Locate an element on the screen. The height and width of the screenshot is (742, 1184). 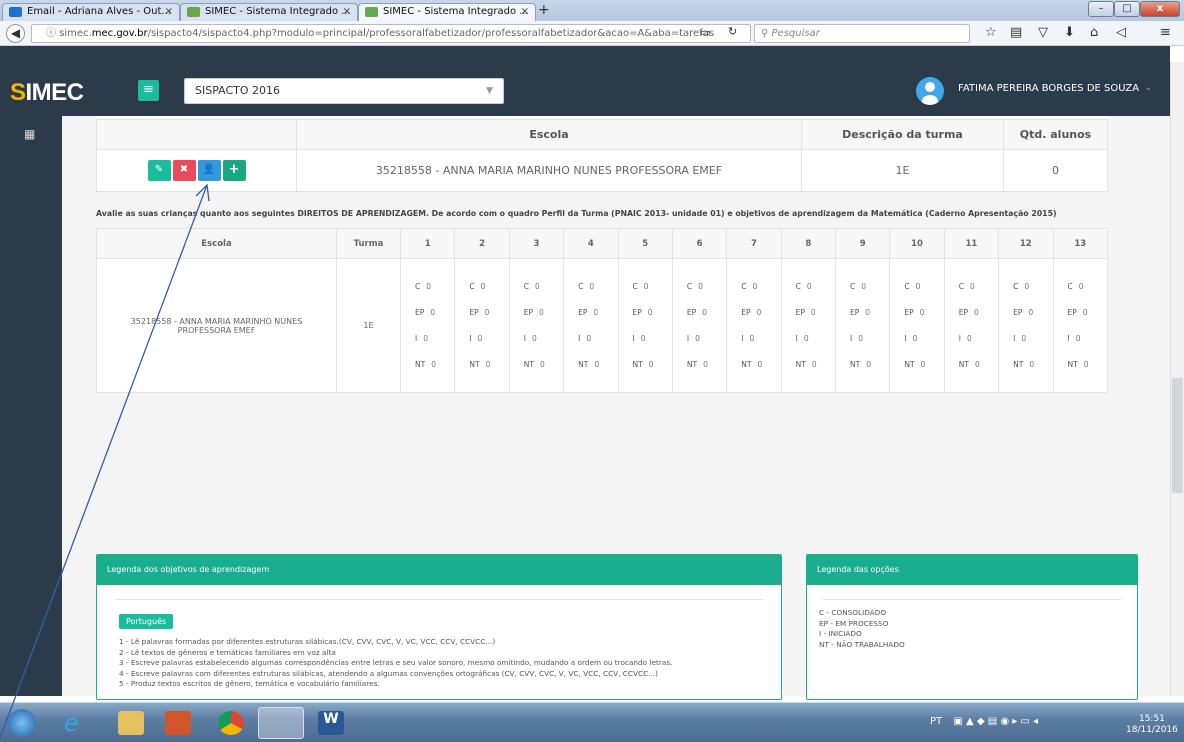
search-input: ⚲ Pesquisar is located at coordinates (862, 33).